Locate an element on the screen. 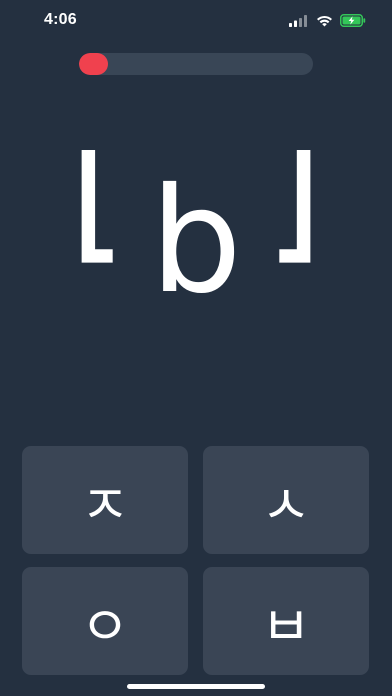 Image resolution: width=392 pixels, height=696 pixels. answer-button-1: ㅈ is located at coordinates (105, 500).